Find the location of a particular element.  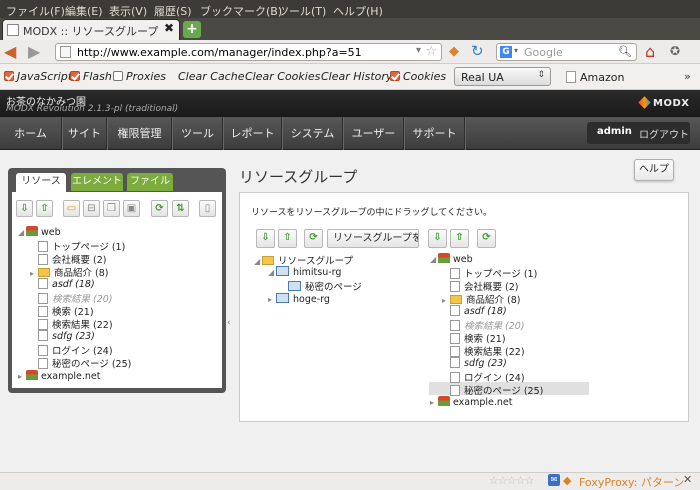

tree-node-group: ◢ himitsu-rg is located at coordinates (304, 272).